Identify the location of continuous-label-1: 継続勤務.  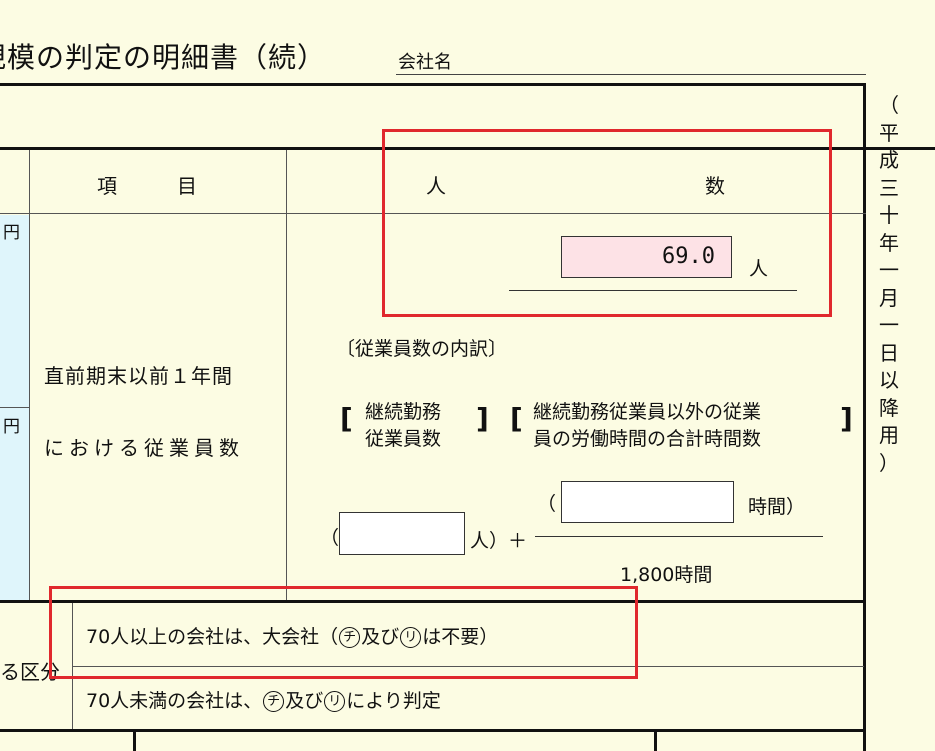
(403, 412).